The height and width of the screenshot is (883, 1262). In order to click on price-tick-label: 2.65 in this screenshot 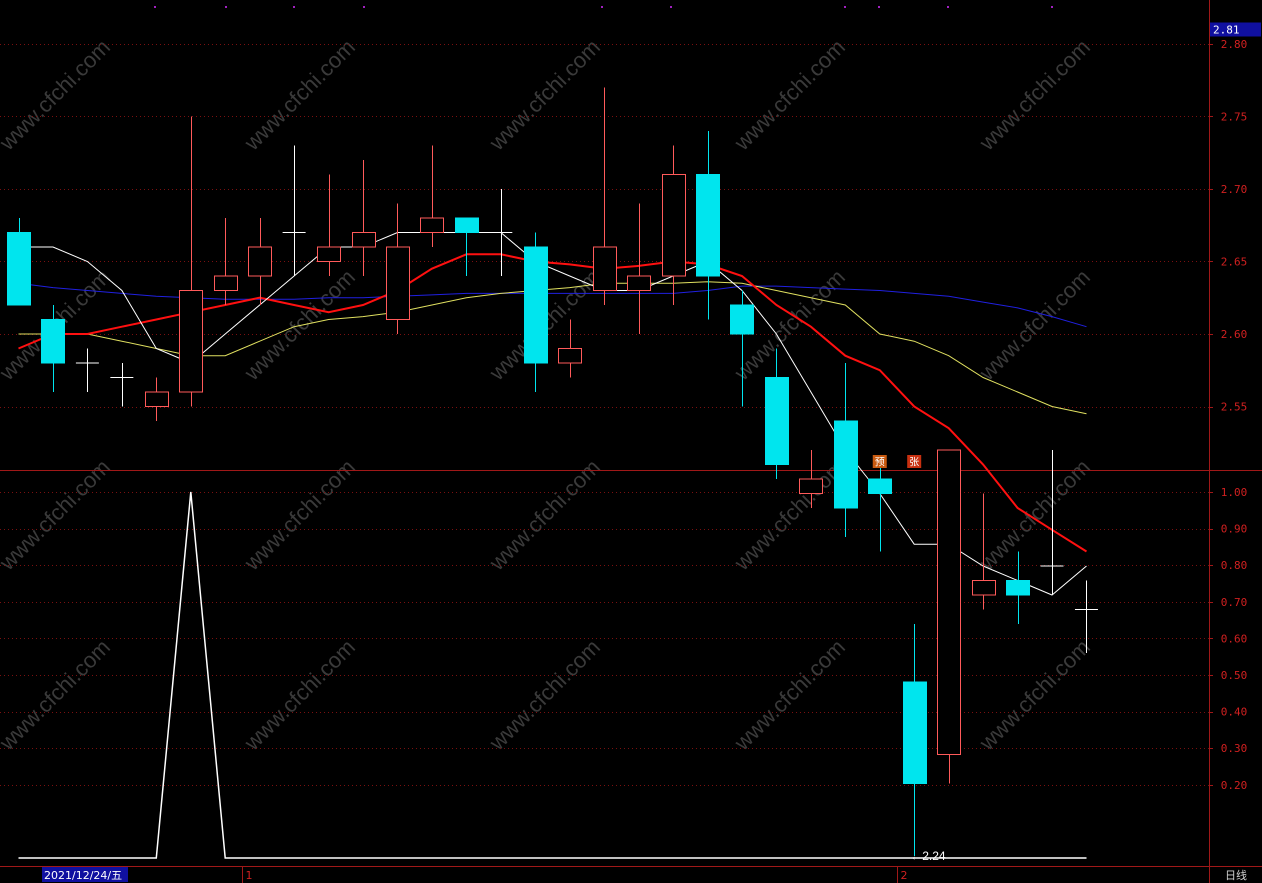, I will do `click(1234, 262)`.